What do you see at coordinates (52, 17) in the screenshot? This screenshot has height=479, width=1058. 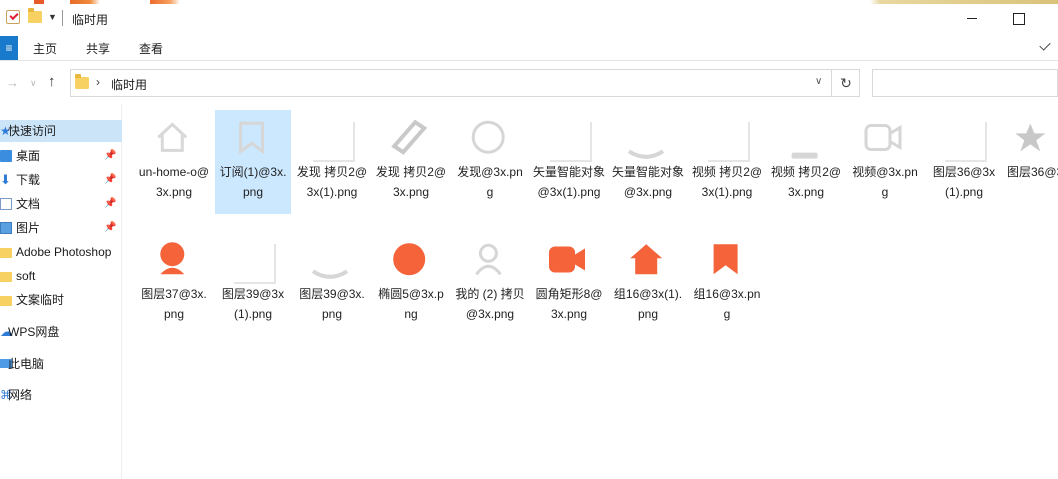 I see `quick-access-dropdown-icon: ▼` at bounding box center [52, 17].